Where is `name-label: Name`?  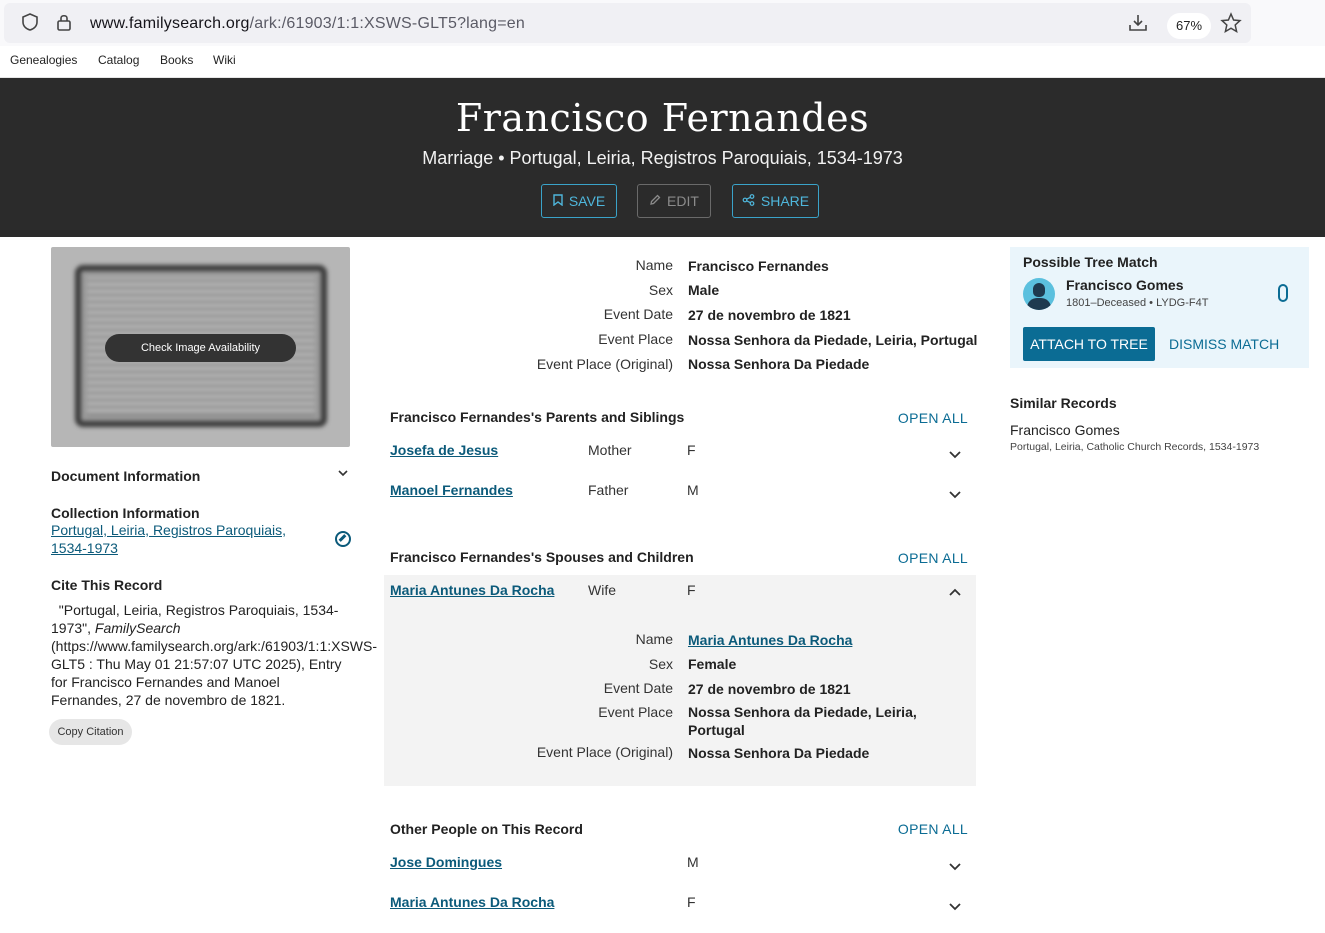 name-label: Name is located at coordinates (654, 265).